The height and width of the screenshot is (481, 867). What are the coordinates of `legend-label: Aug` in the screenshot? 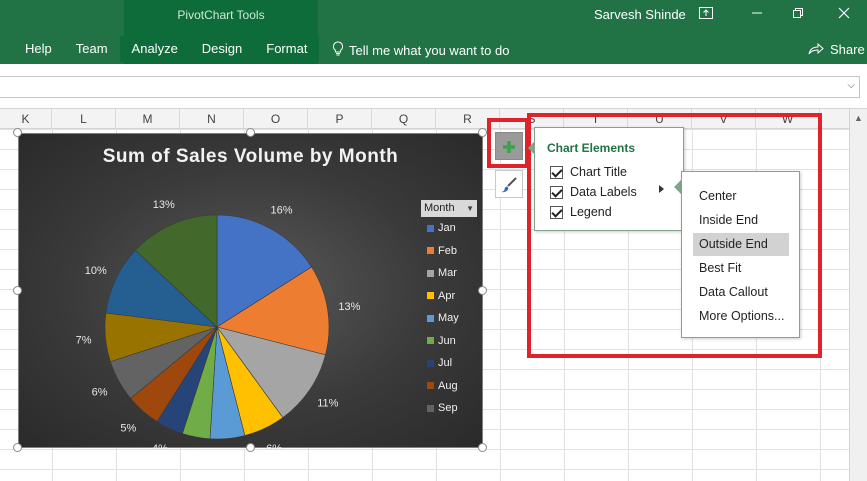 It's located at (448, 385).